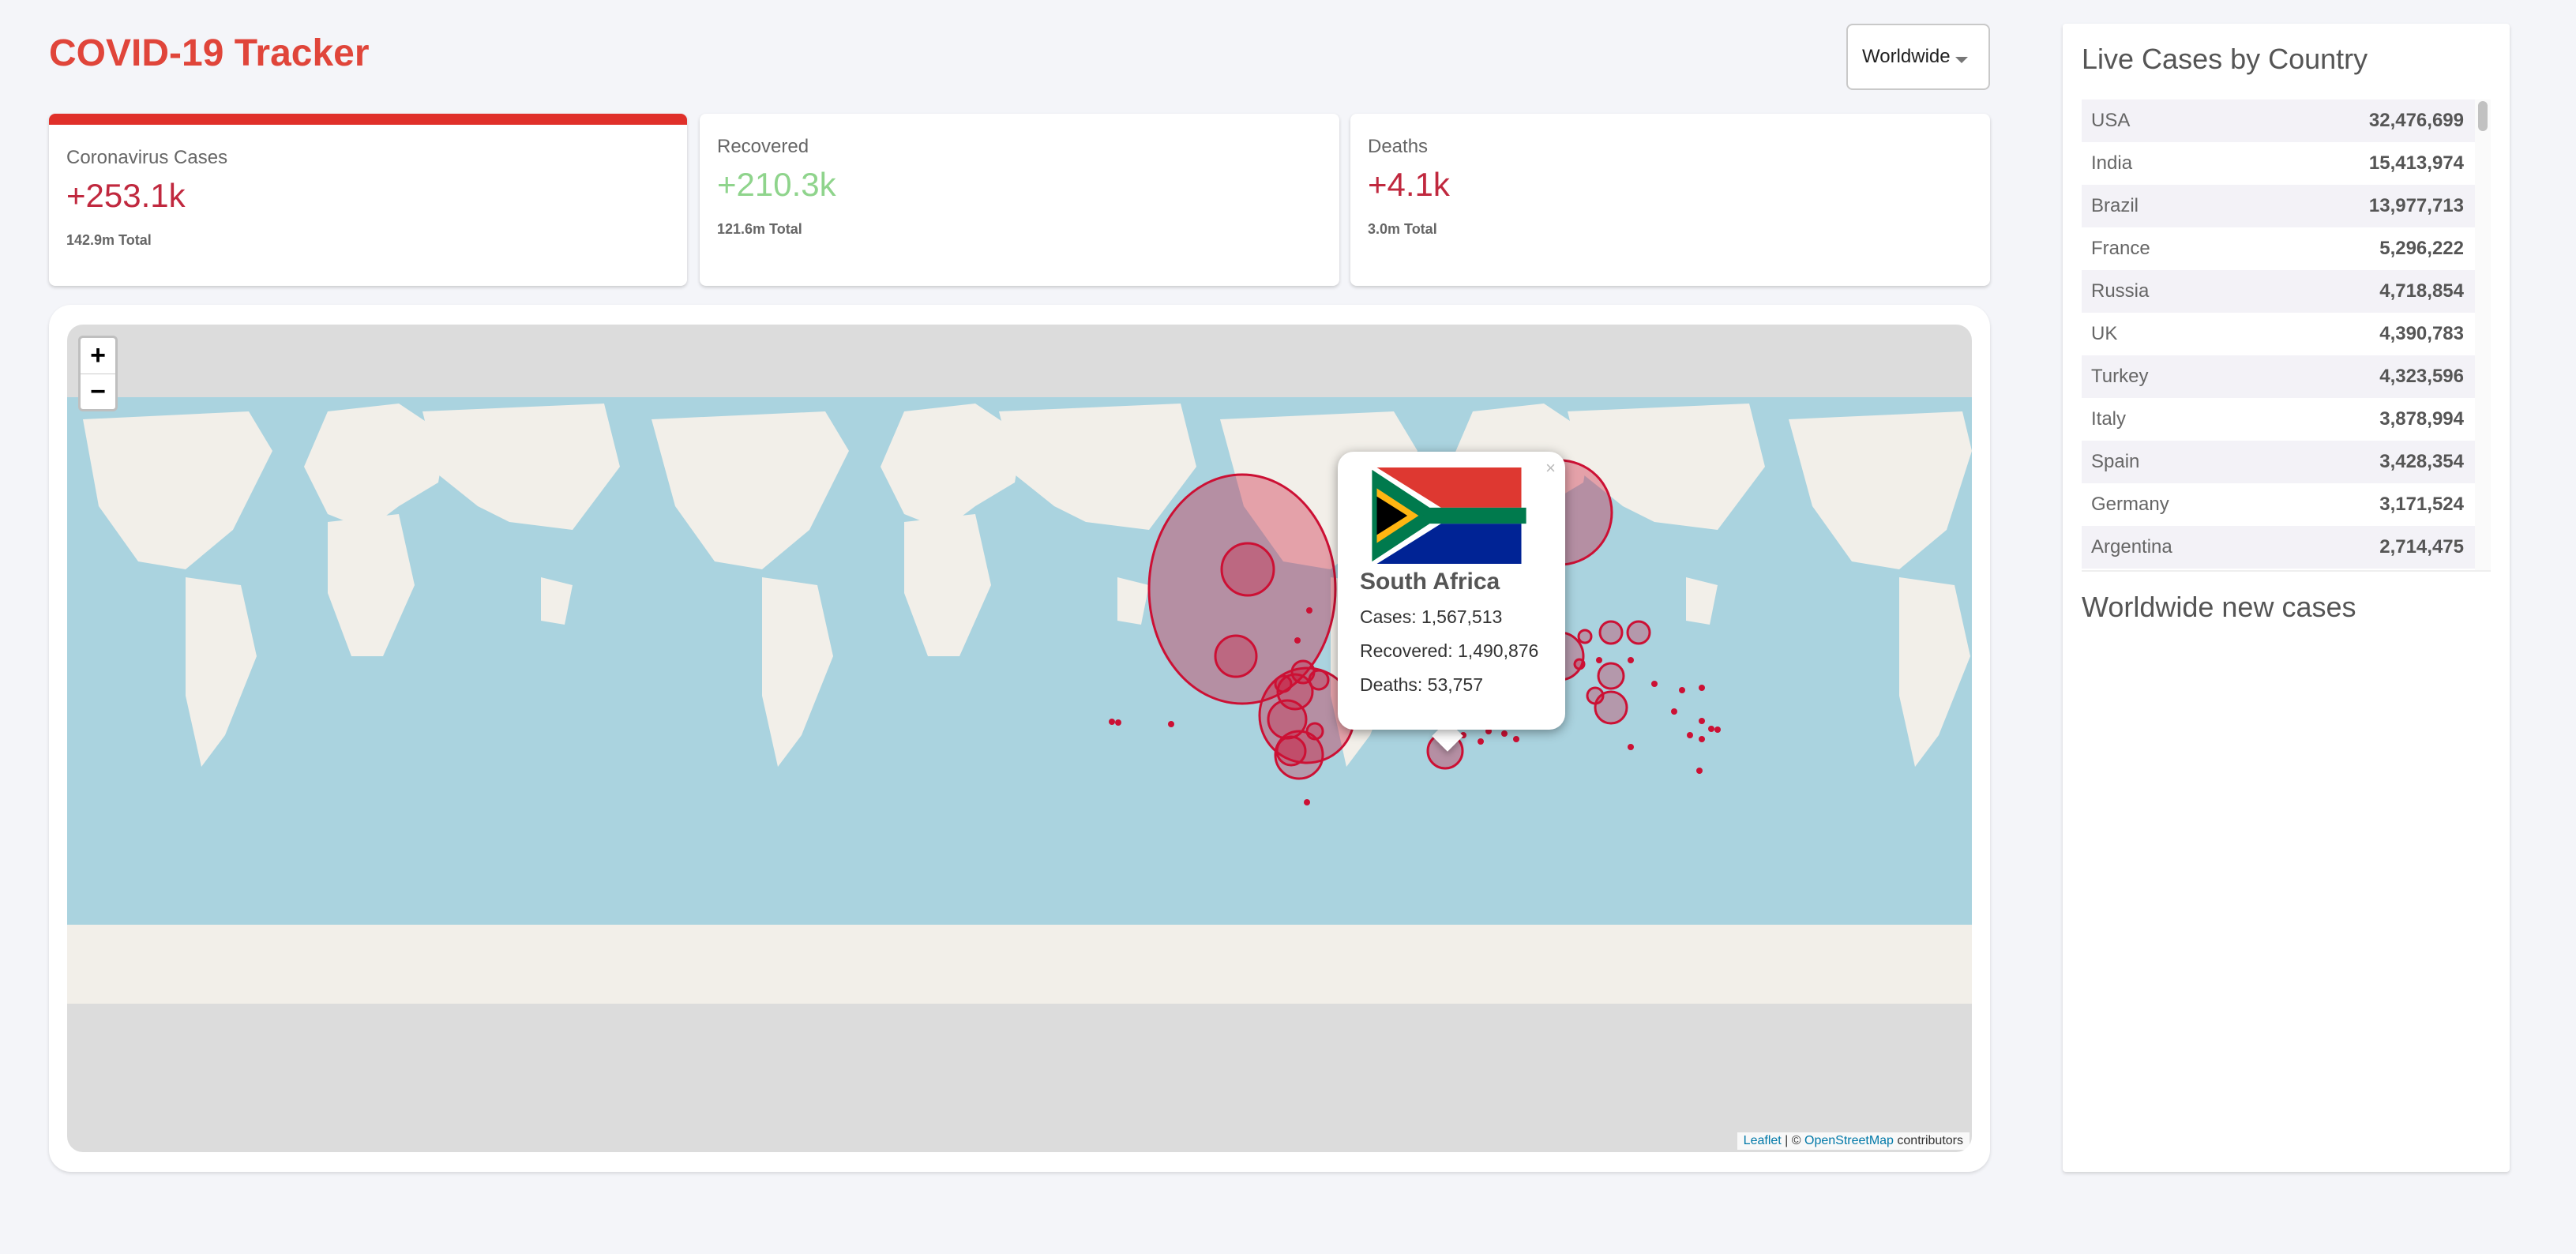 The width and height of the screenshot is (2576, 1254). Describe the element at coordinates (1792, 1140) in the screenshot. I see `attribution-sep: | ©` at that location.